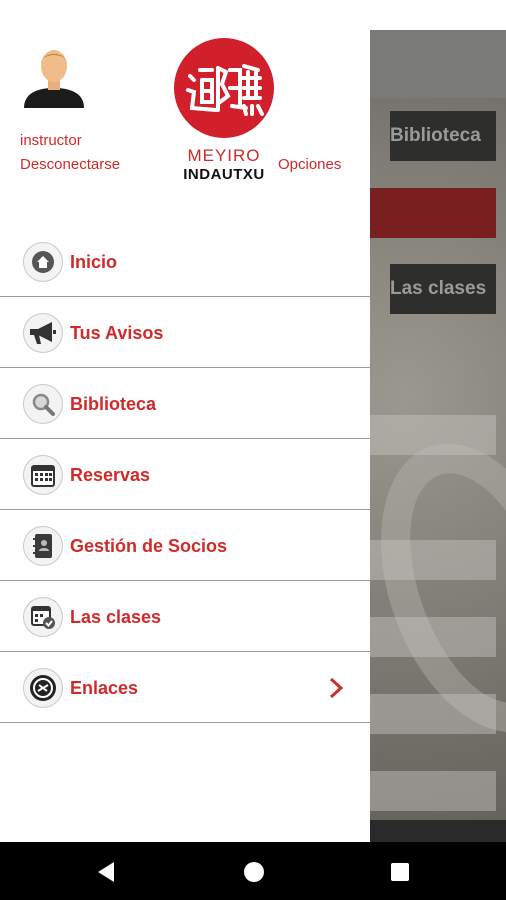 The width and height of the screenshot is (506, 900). I want to click on address-book-icon, so click(43, 546).